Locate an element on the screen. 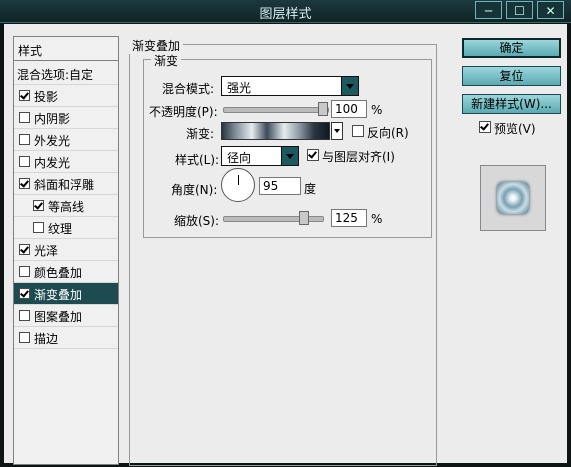 The height and width of the screenshot is (467, 571). scale-label: 缩放(S): is located at coordinates (197, 221).